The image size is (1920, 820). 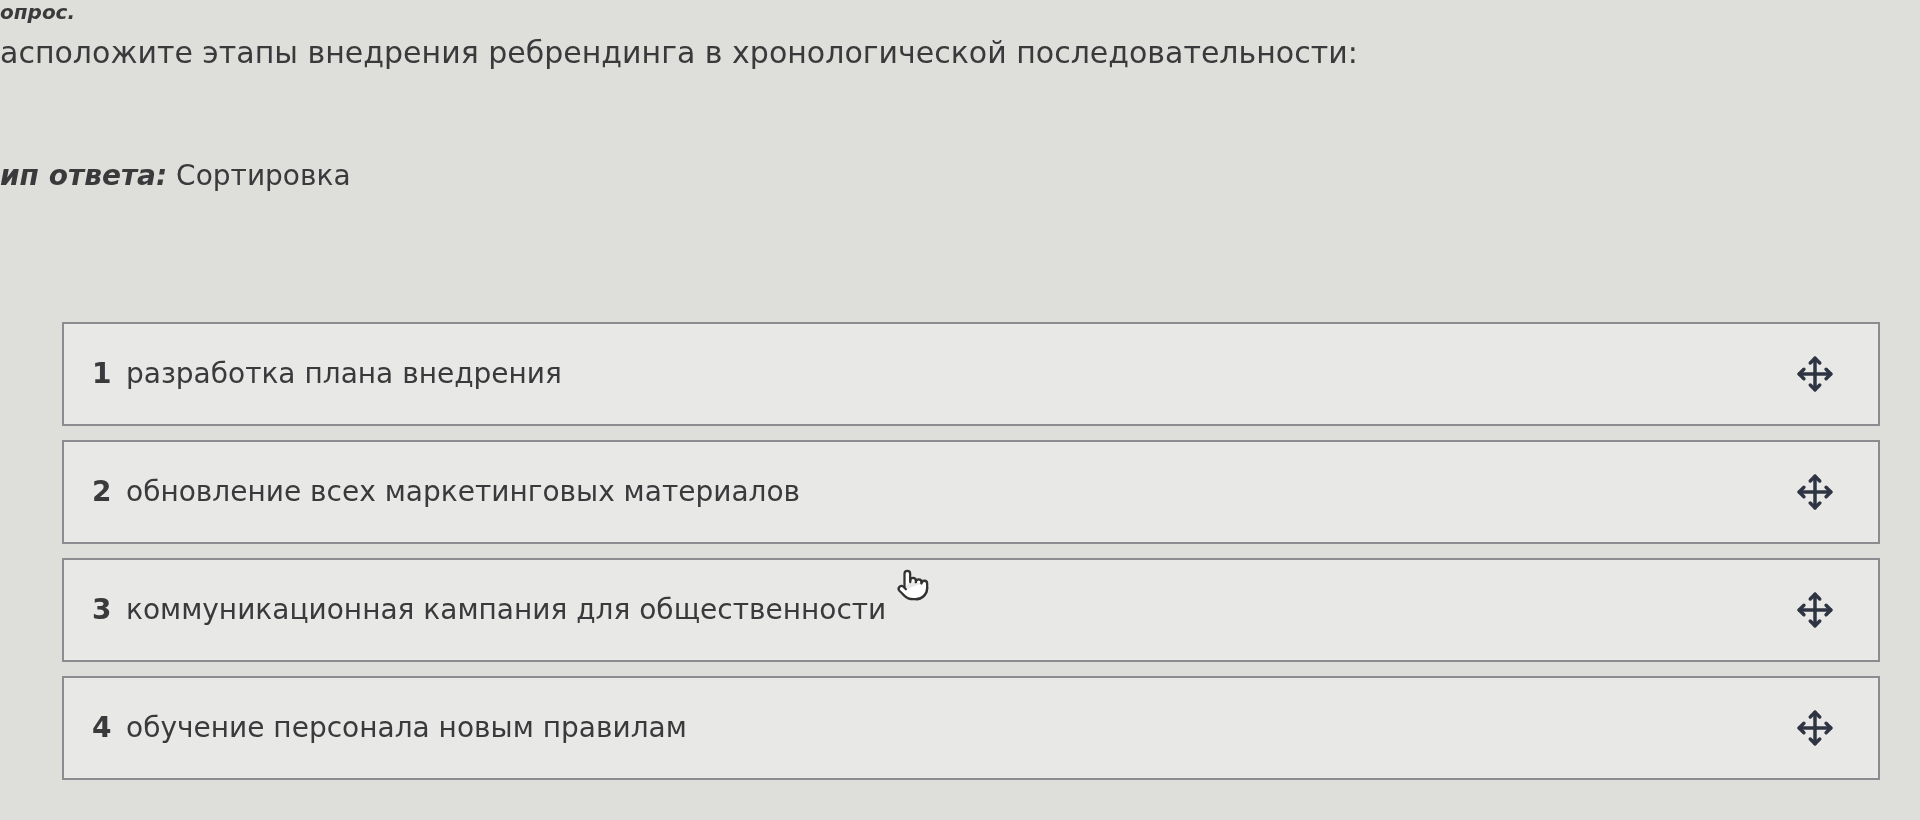 I want to click on item-text: обучение персонала новым правилам, so click(x=406, y=728).